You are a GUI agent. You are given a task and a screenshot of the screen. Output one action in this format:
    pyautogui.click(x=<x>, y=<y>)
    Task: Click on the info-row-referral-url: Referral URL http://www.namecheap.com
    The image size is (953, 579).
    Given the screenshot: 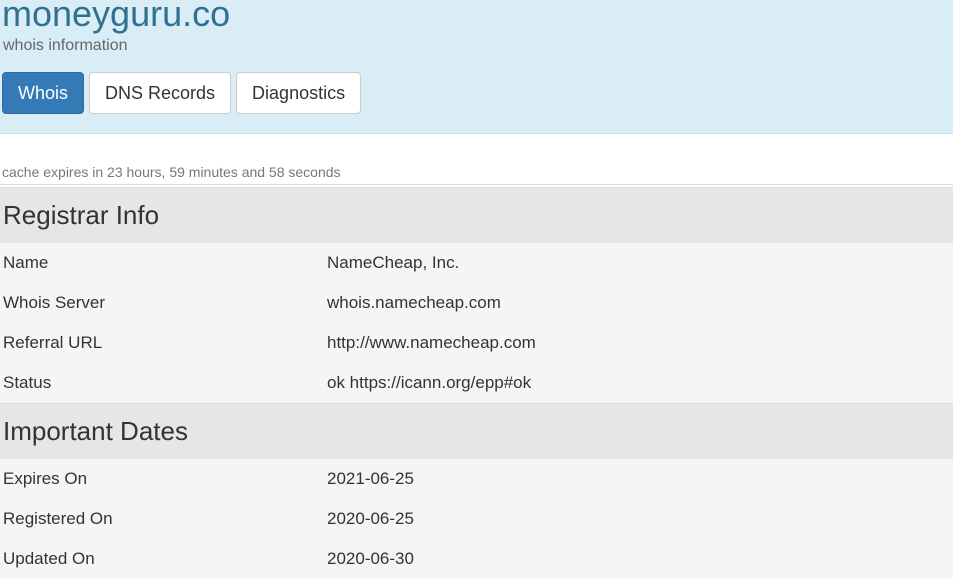 What is the action you would take?
    pyautogui.click(x=476, y=343)
    